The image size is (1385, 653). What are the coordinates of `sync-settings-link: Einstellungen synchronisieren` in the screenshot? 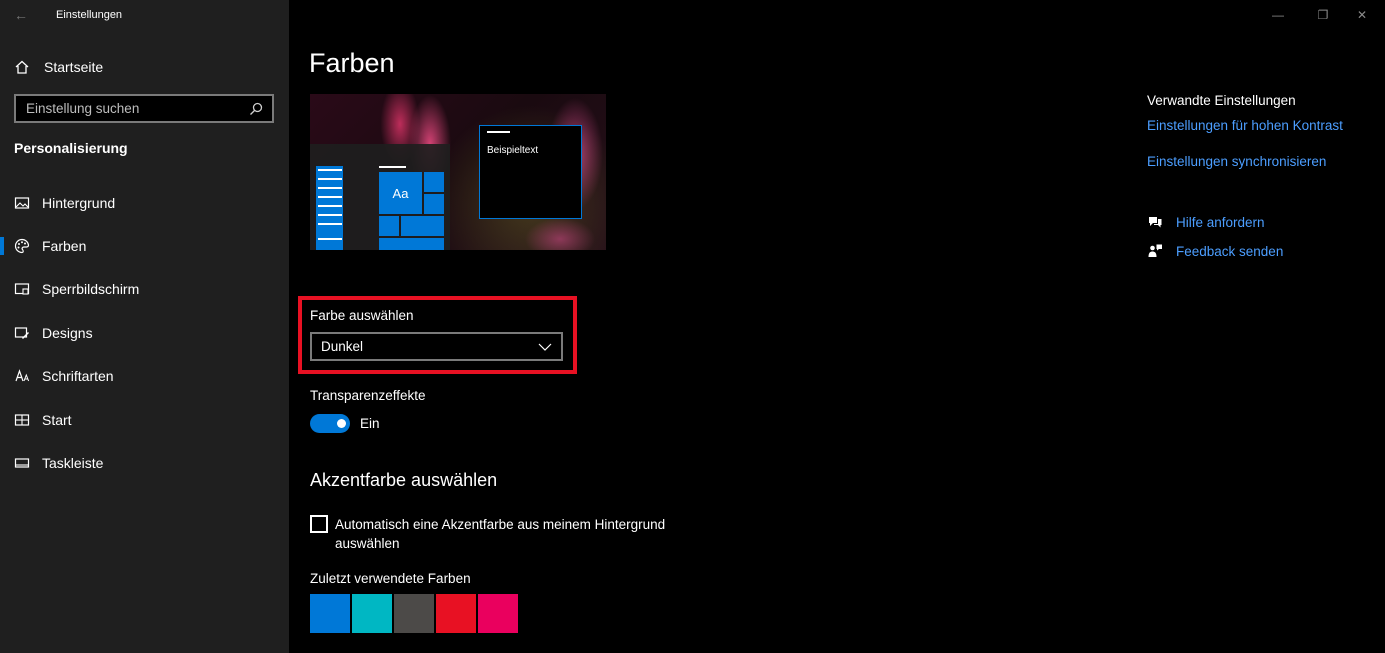 It's located at (1236, 161).